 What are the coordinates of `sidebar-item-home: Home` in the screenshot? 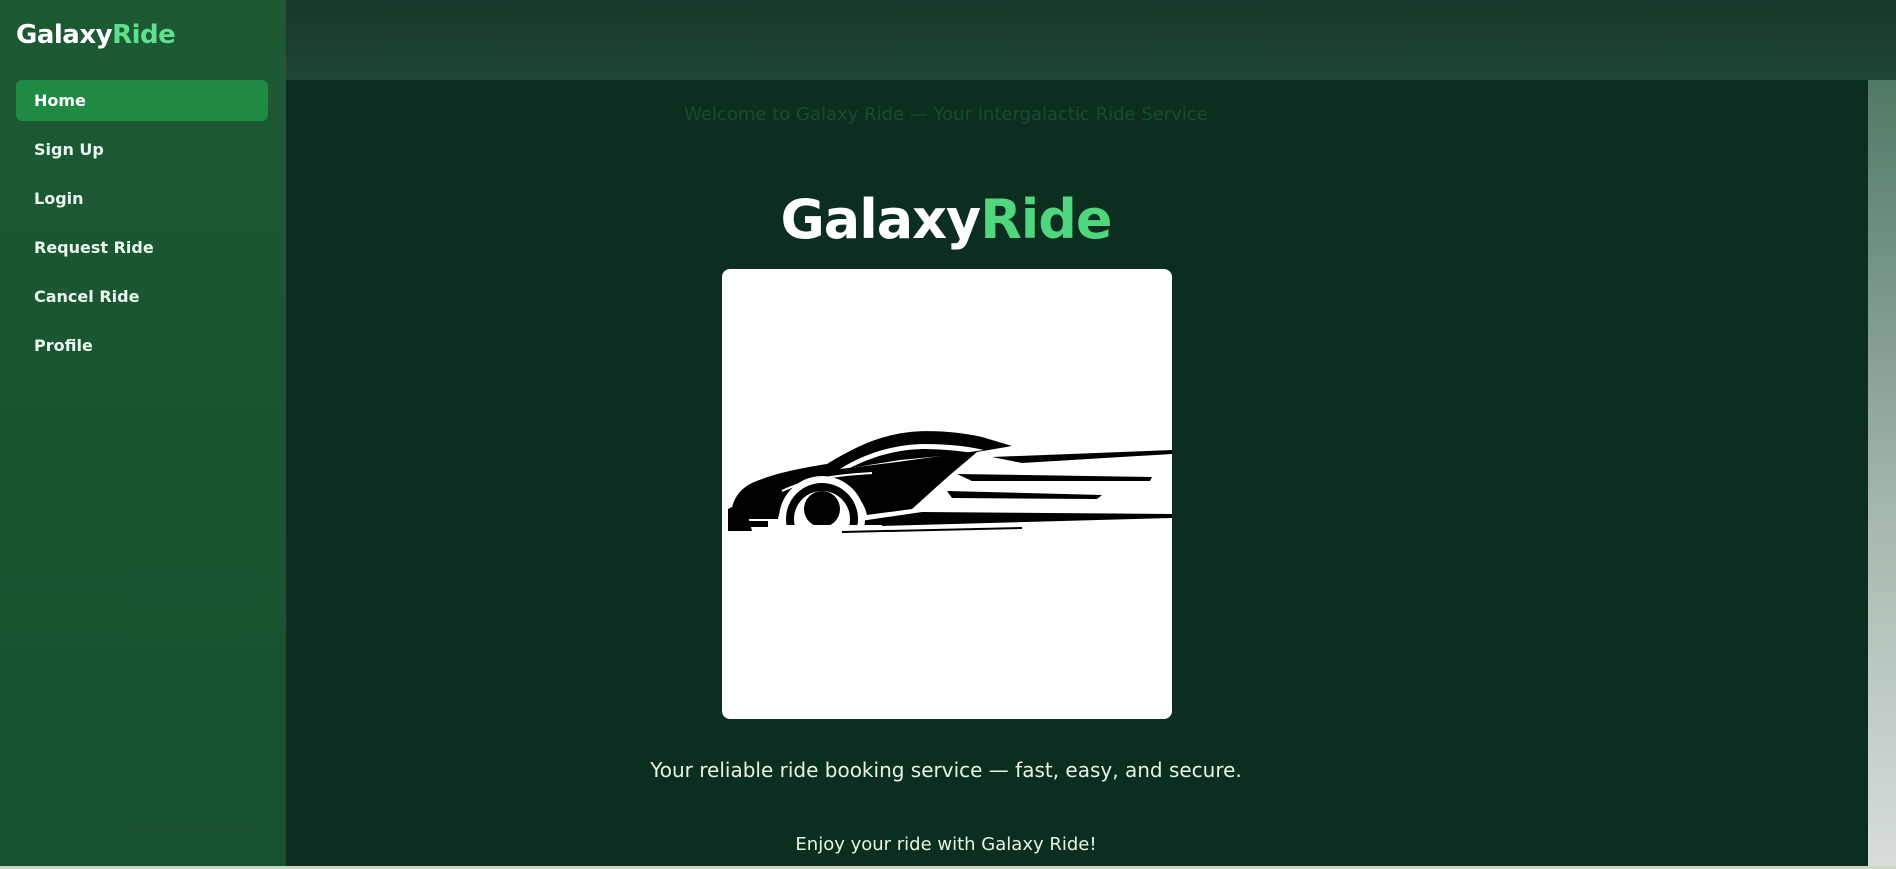 It's located at (142, 100).